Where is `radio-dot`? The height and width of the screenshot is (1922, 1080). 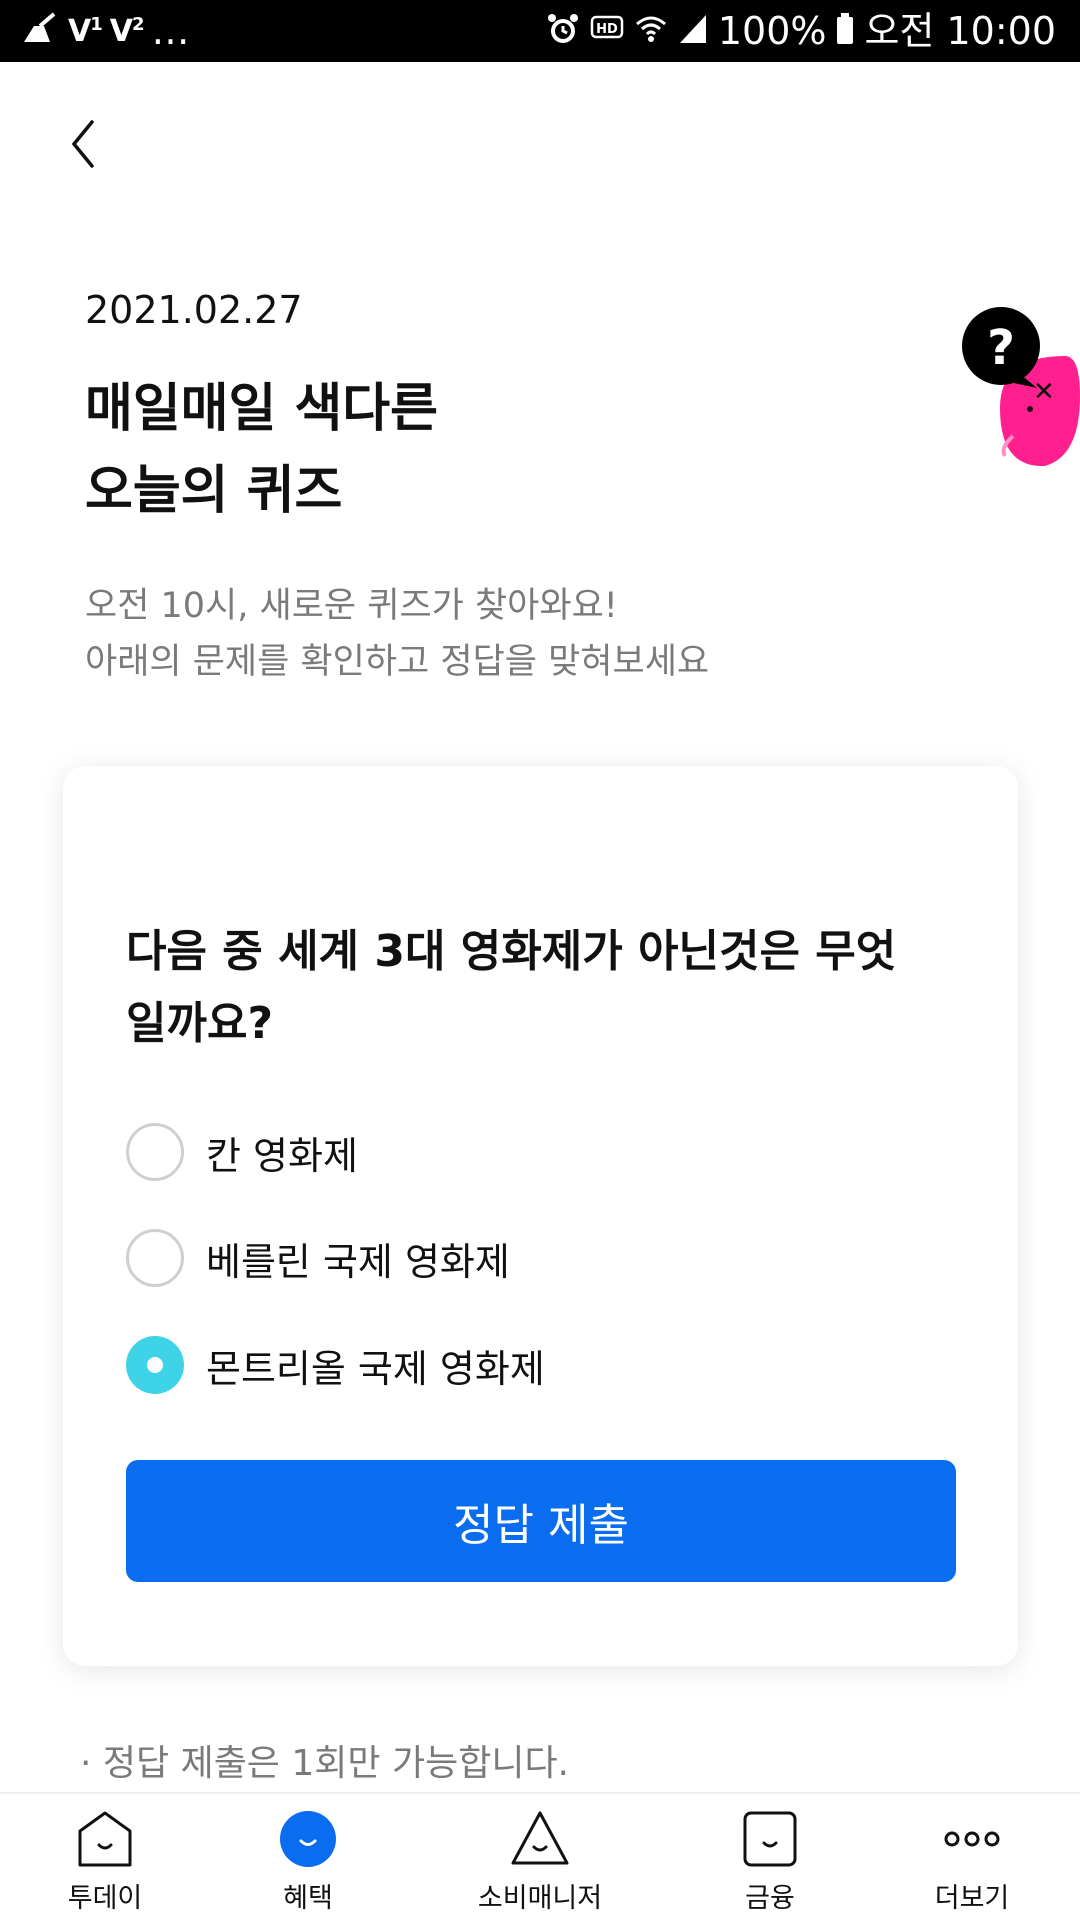
radio-dot is located at coordinates (155, 1365).